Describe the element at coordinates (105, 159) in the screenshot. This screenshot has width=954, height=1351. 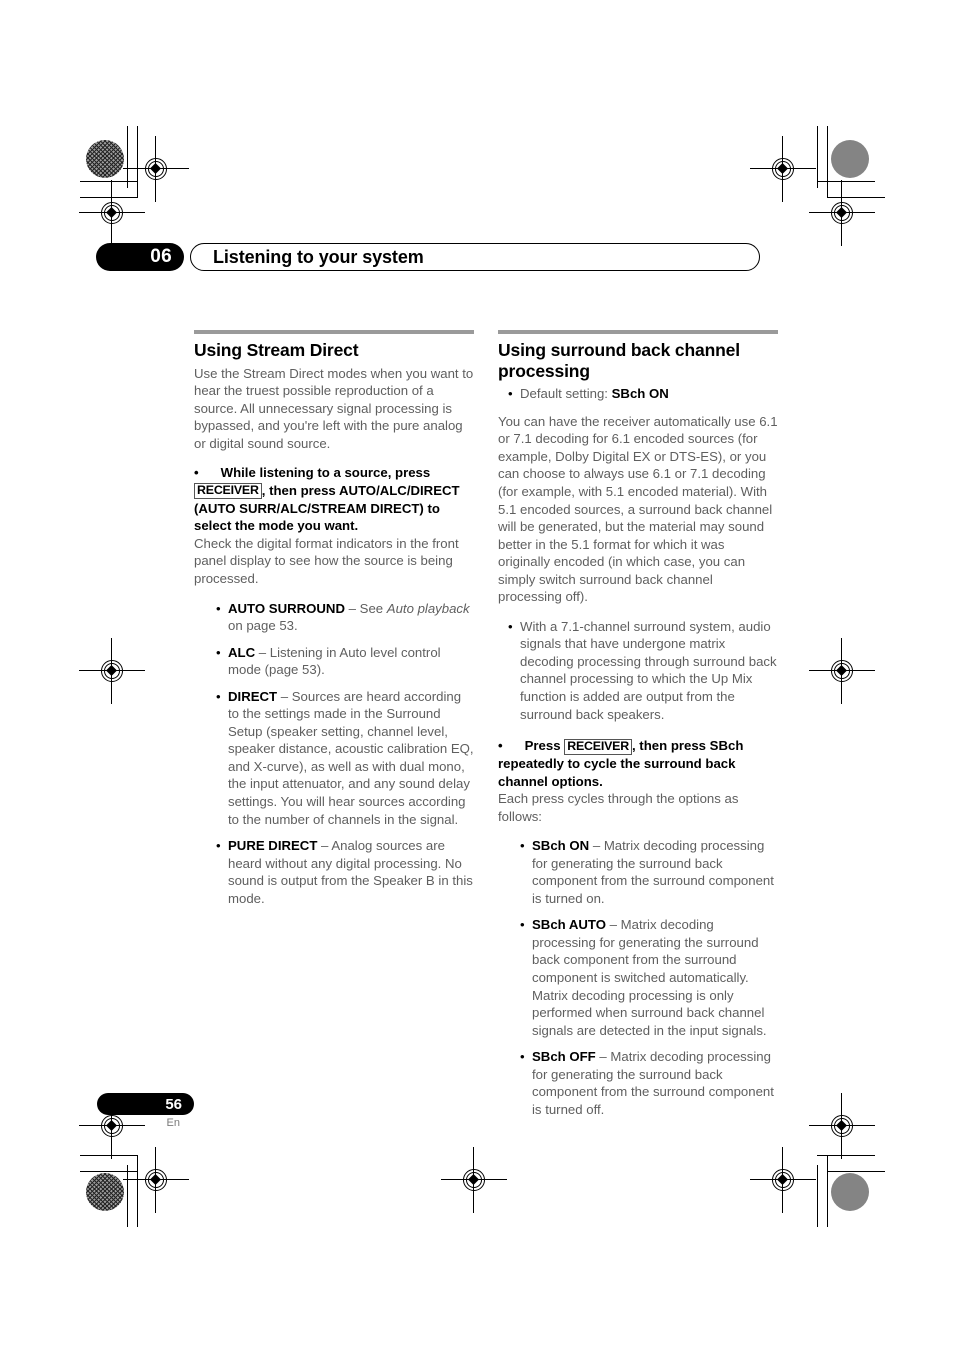
I see `halftone-circle-top-left` at that location.